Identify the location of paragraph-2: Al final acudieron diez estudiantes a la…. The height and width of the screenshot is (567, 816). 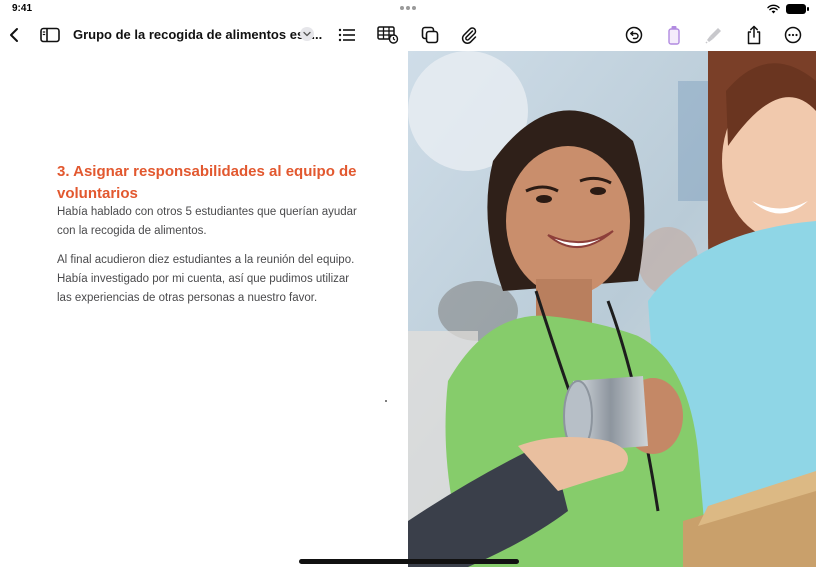
(206, 279).